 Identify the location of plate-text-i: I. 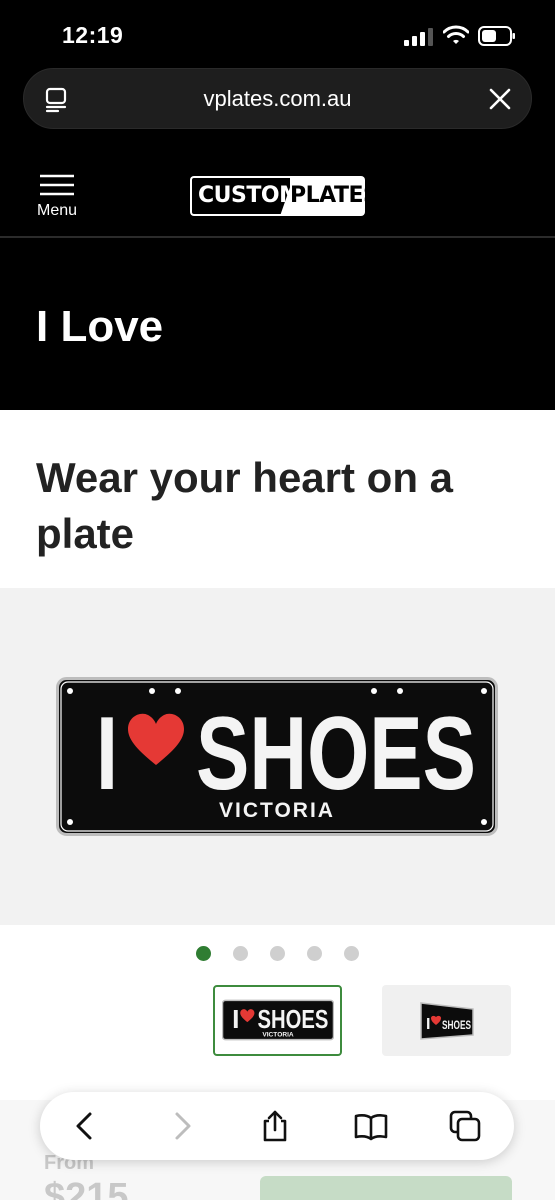
(107, 754).